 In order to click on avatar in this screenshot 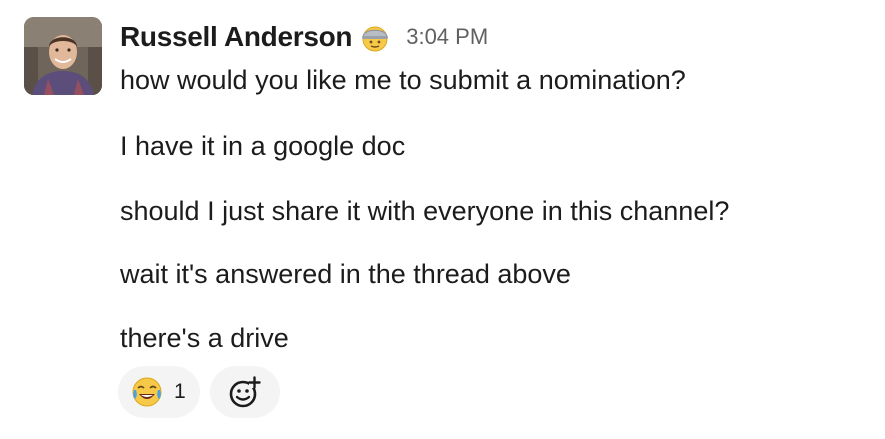, I will do `click(63, 56)`.